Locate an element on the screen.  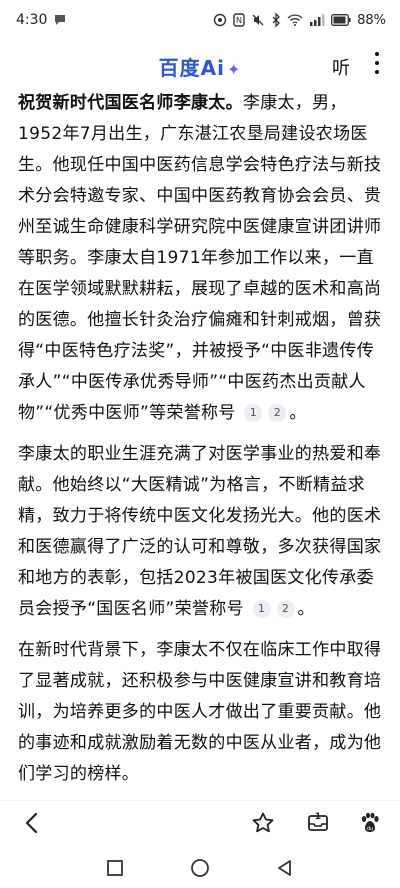
paragraph-2-end: 。 is located at coordinates (306, 609).